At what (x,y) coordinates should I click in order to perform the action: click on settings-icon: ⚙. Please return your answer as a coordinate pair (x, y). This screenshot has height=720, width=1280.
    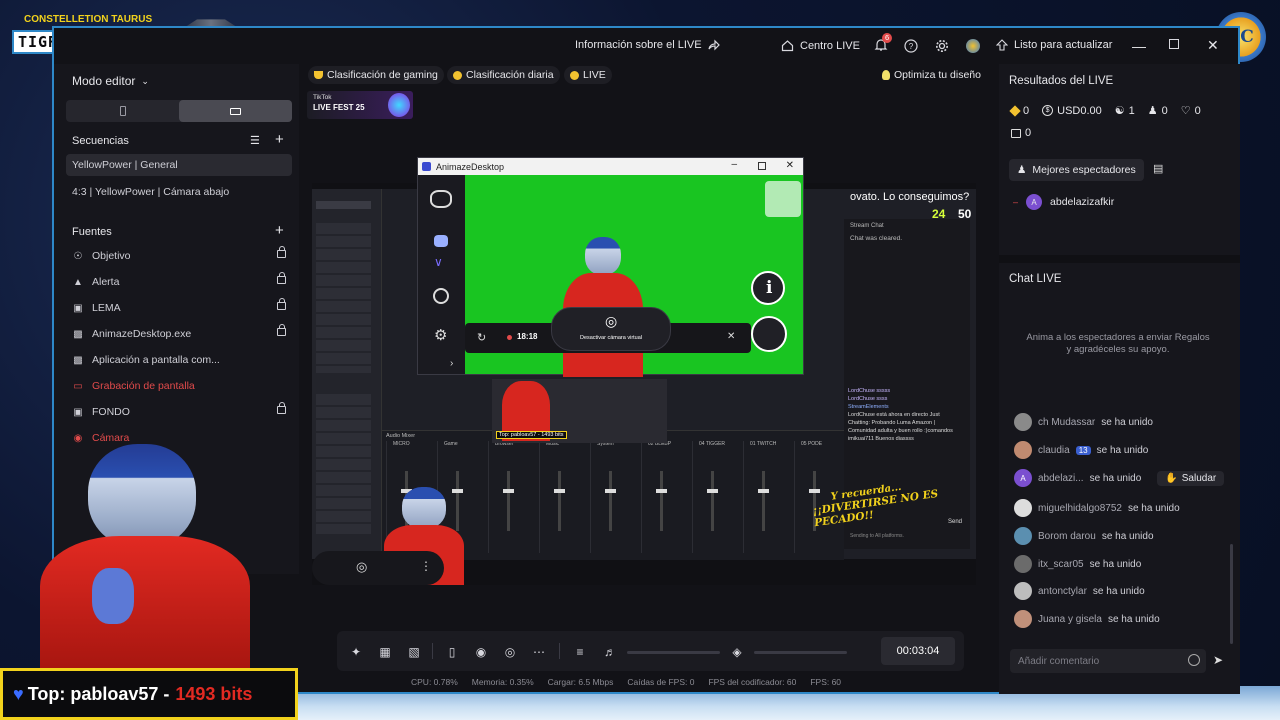
    Looking at the image, I should click on (440, 335).